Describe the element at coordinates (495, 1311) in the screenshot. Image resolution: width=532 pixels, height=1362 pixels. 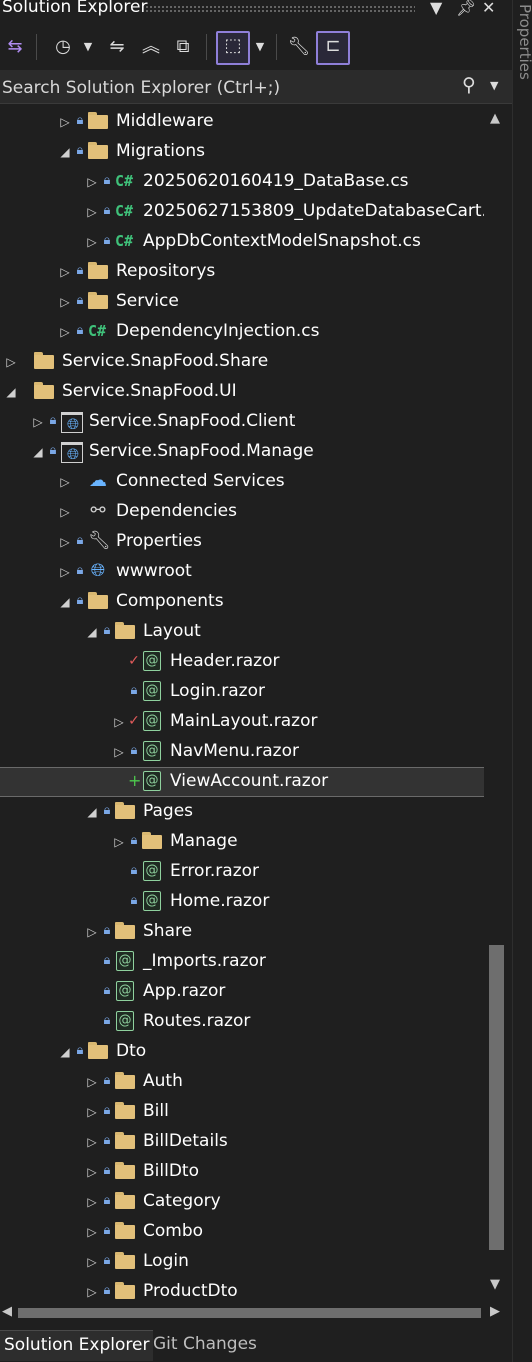
I see `scroll-right-icon: ▶` at that location.